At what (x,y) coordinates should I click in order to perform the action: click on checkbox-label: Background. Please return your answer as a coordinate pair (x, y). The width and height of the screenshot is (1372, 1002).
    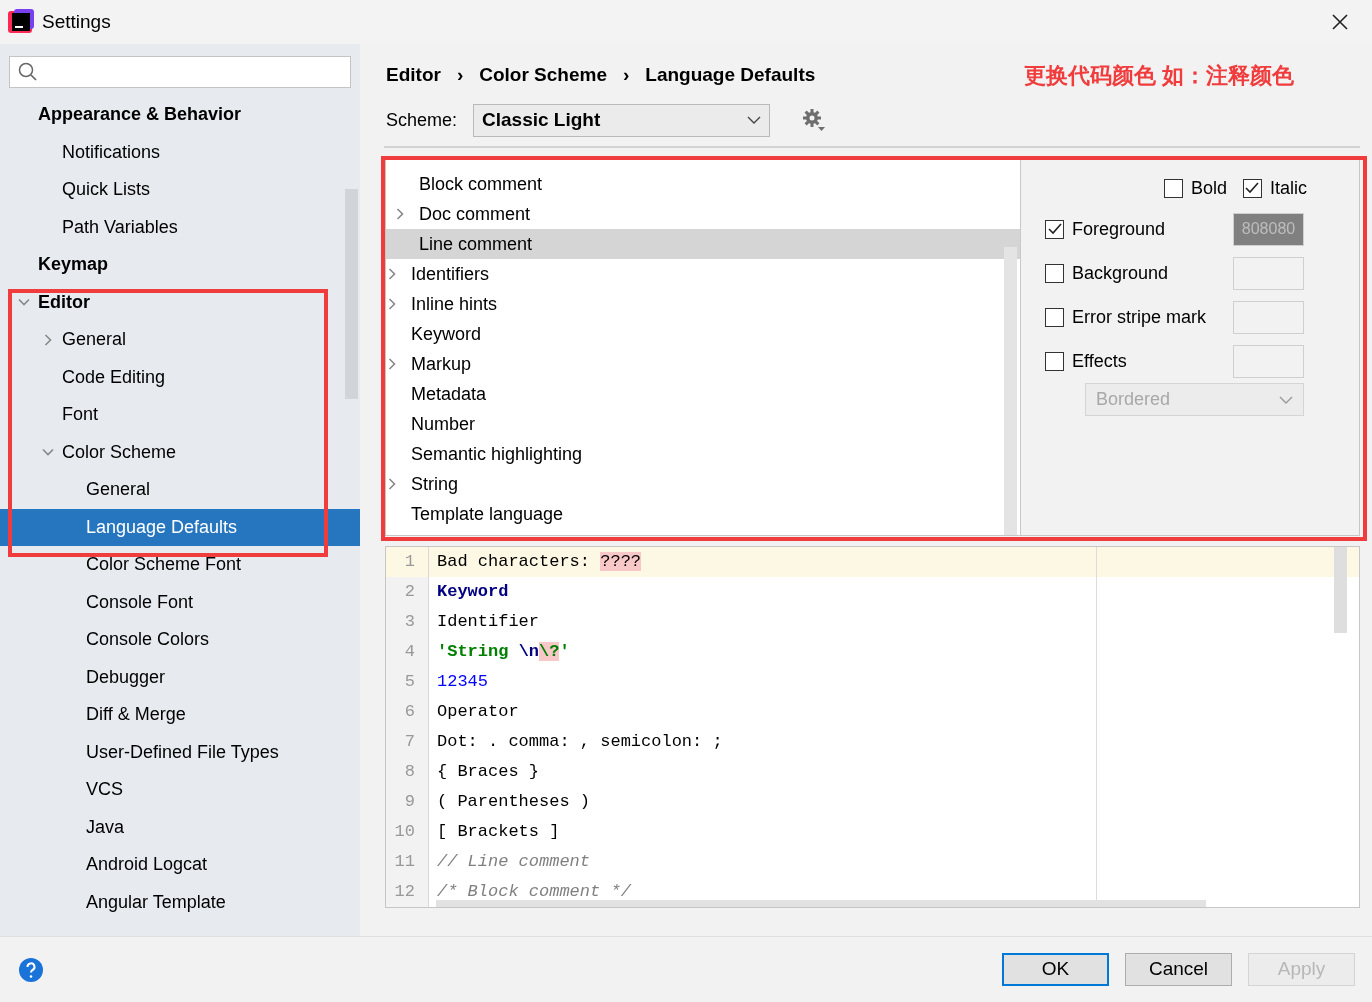
    Looking at the image, I should click on (1120, 273).